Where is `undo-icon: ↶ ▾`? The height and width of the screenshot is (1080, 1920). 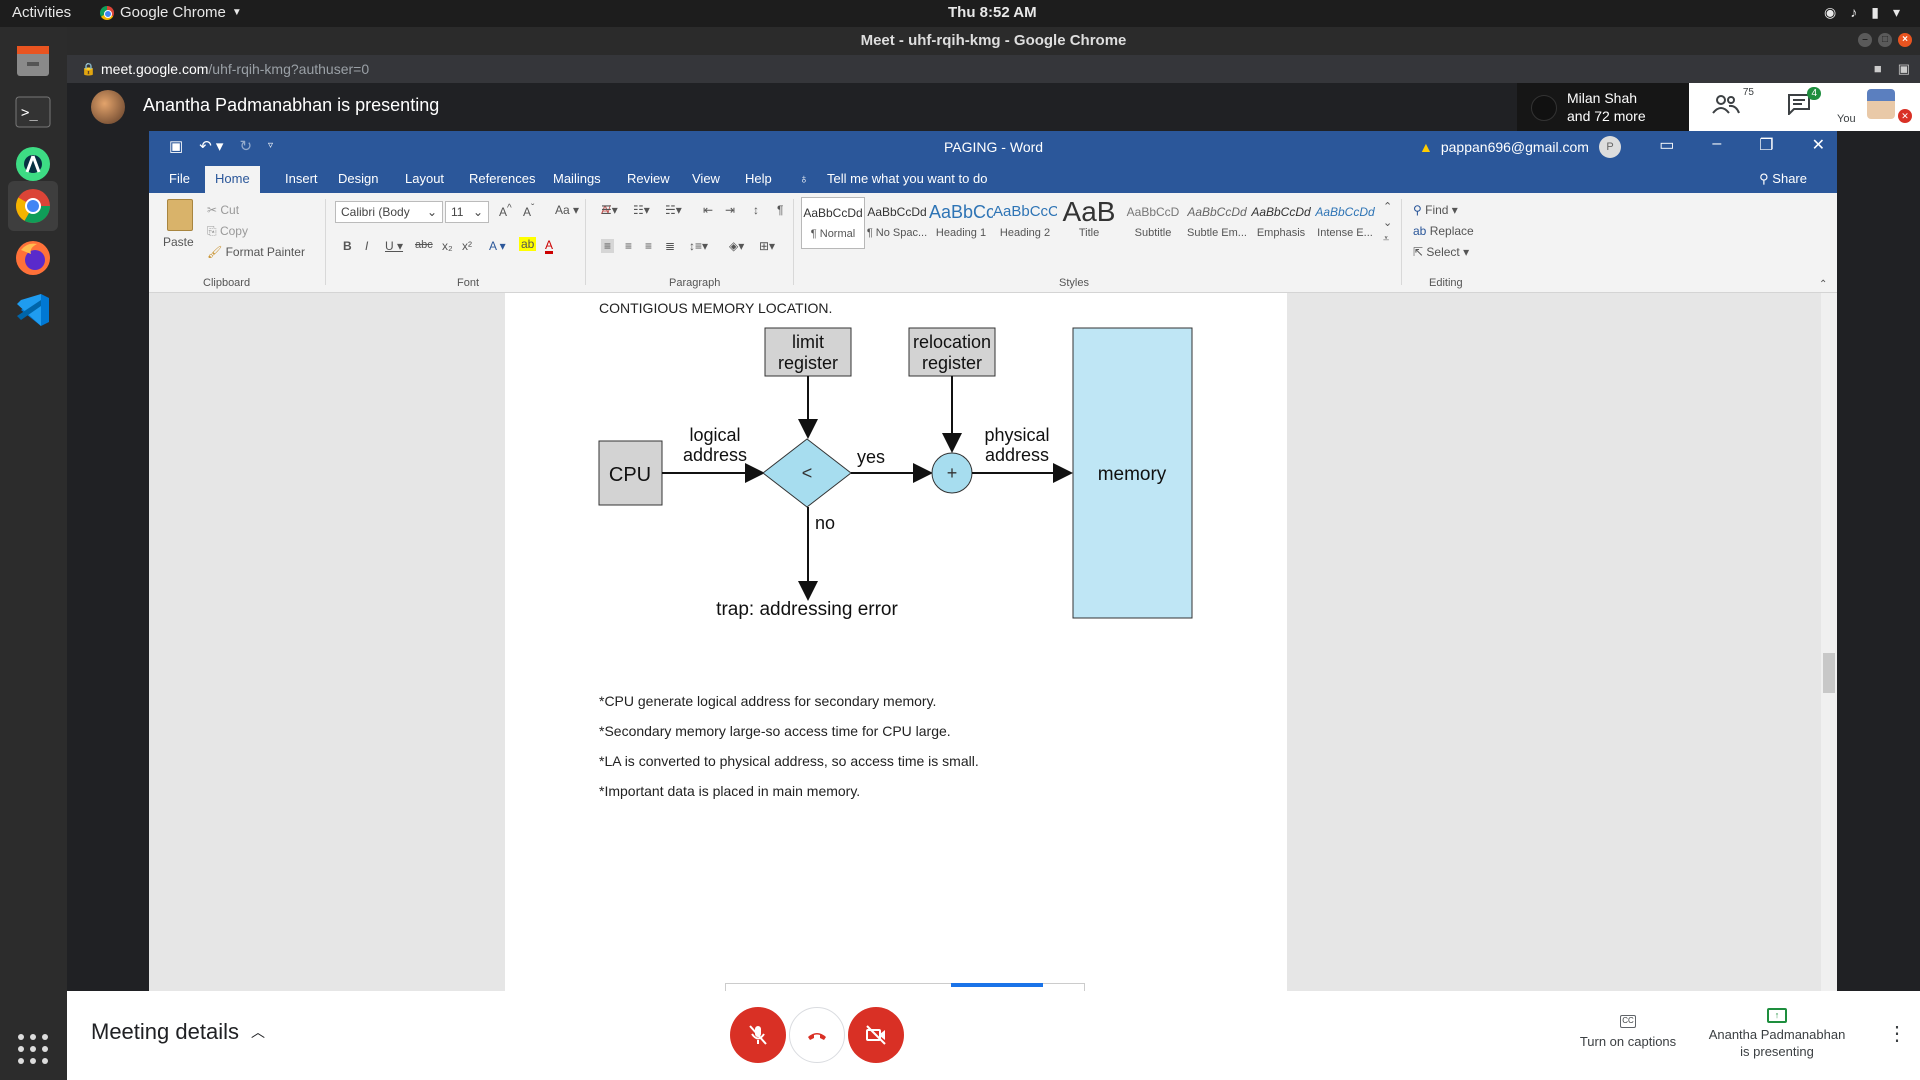 undo-icon: ↶ ▾ is located at coordinates (211, 146).